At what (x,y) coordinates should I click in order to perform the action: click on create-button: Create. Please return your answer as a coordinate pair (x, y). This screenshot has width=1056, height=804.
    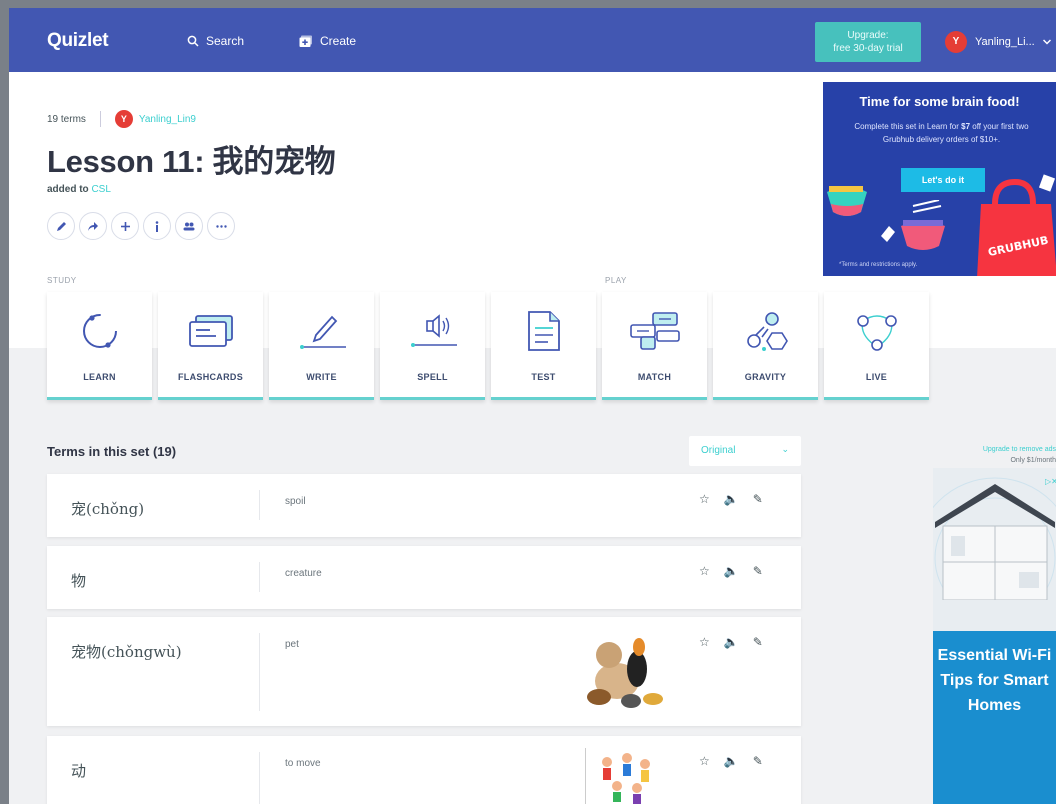
    Looking at the image, I should click on (327, 41).